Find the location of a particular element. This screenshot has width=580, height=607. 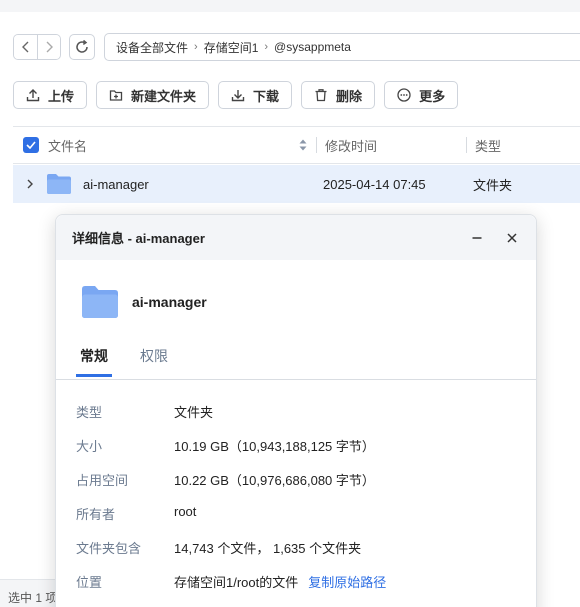

chevron-left-icon is located at coordinates (24, 47).